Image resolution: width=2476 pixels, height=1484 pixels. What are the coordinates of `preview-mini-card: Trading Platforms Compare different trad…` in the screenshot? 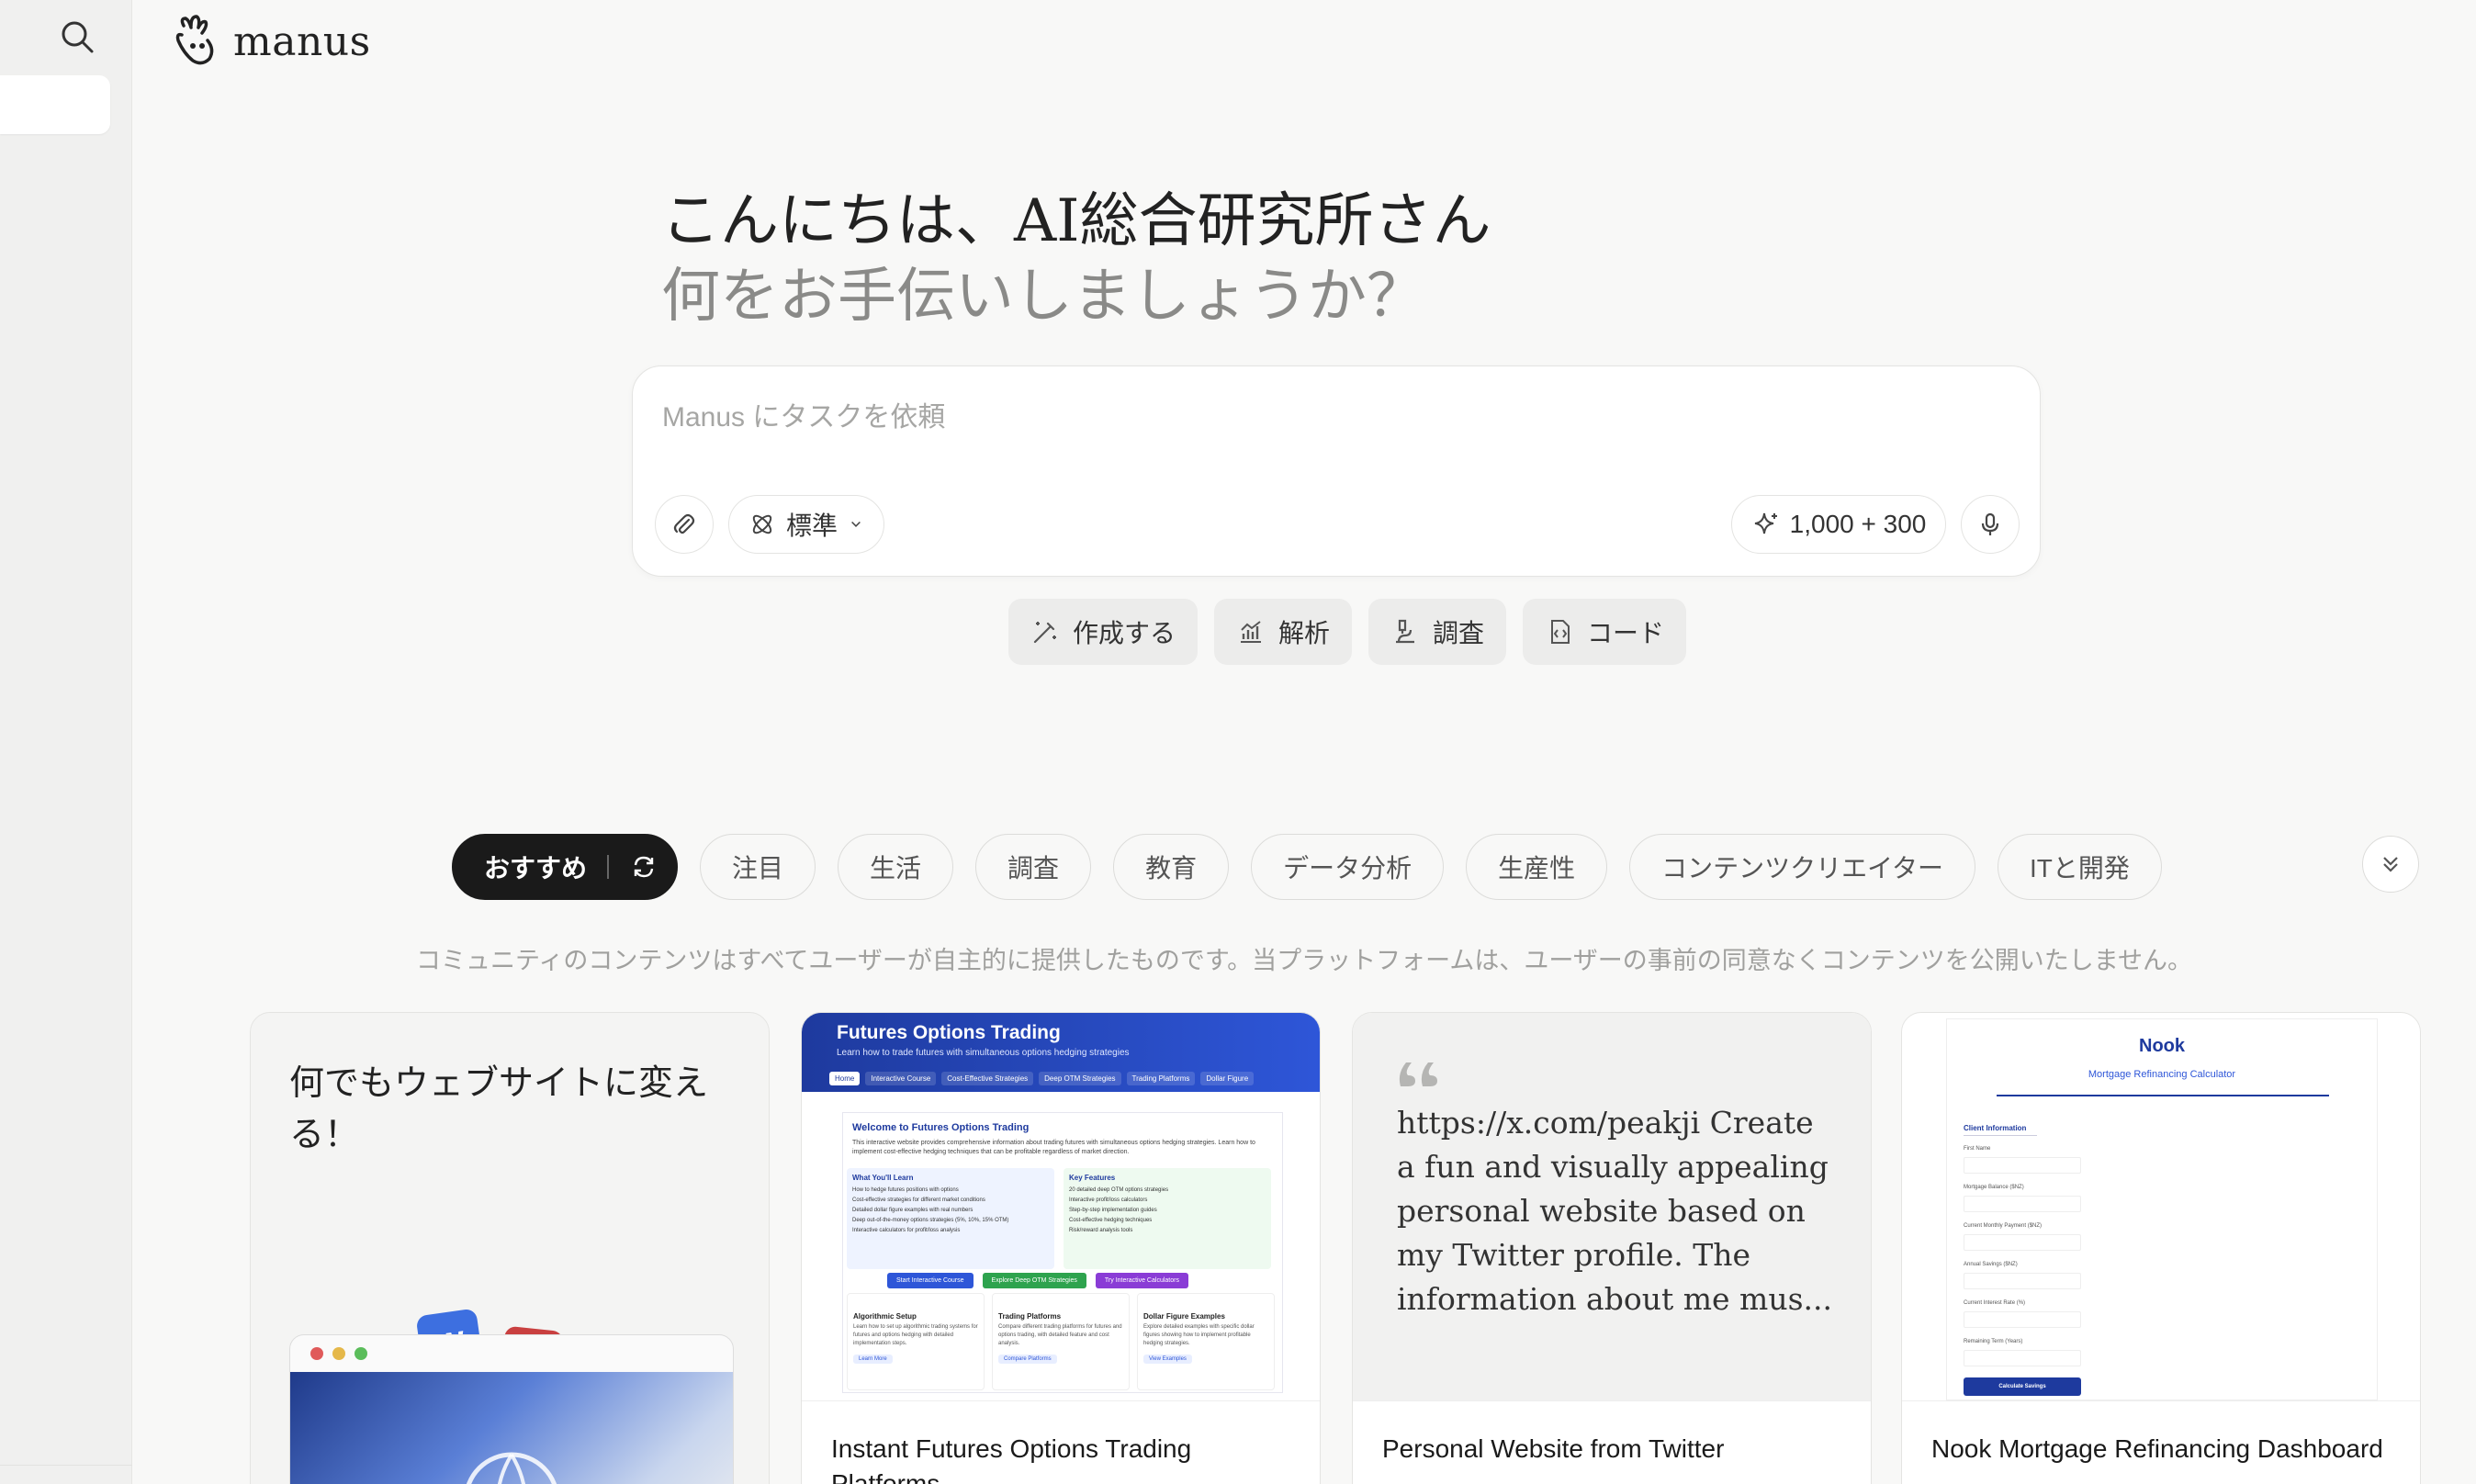 It's located at (1061, 1342).